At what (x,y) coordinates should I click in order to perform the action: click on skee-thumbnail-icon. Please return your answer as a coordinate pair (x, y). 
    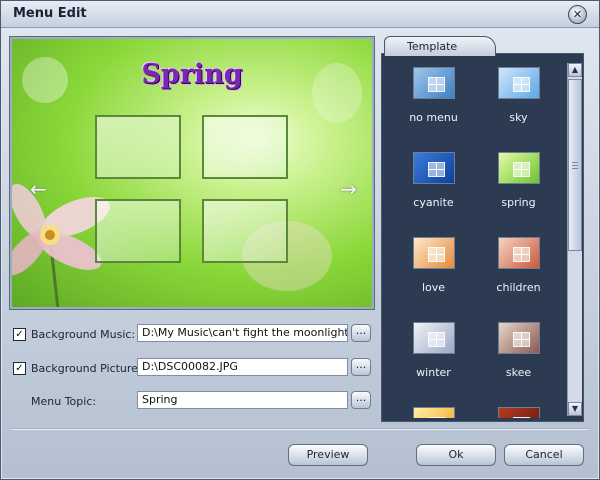
    Looking at the image, I should click on (519, 338).